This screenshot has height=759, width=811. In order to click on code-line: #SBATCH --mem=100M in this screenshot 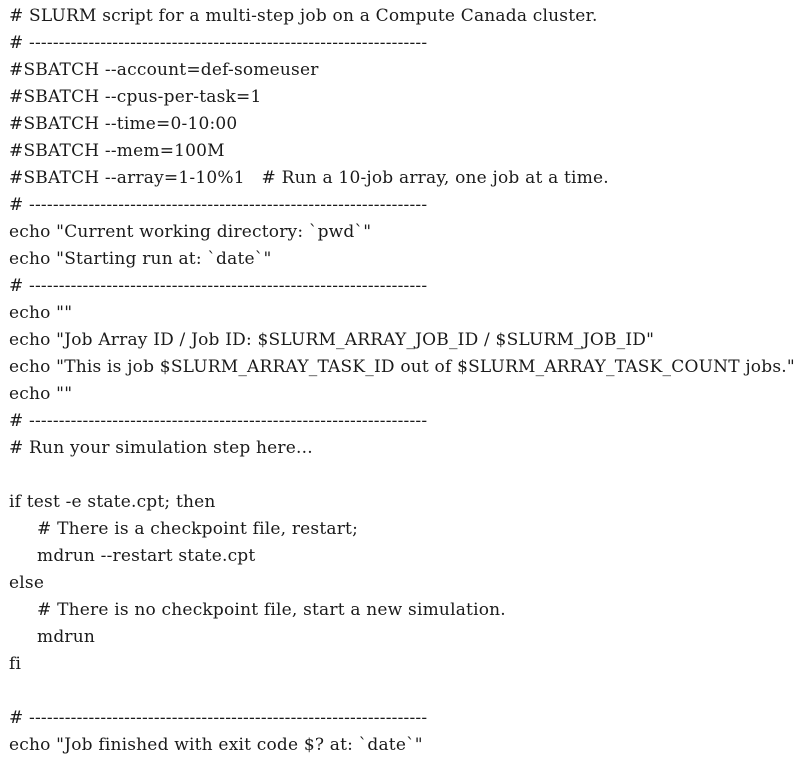, I will do `click(117, 151)`.